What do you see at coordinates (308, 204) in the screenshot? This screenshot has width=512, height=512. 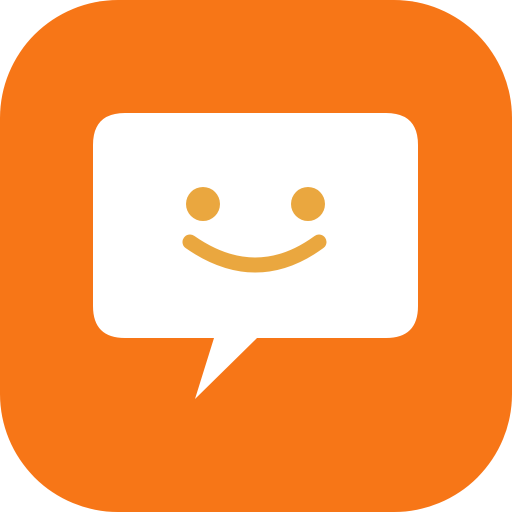 I see `right-eye` at bounding box center [308, 204].